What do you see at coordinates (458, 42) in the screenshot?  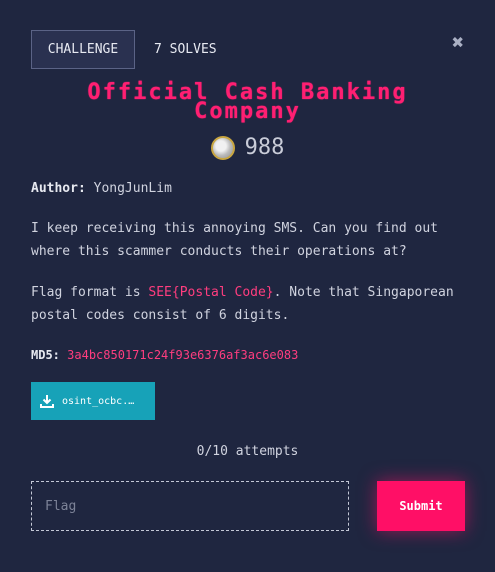 I see `close-icon: ✖` at bounding box center [458, 42].